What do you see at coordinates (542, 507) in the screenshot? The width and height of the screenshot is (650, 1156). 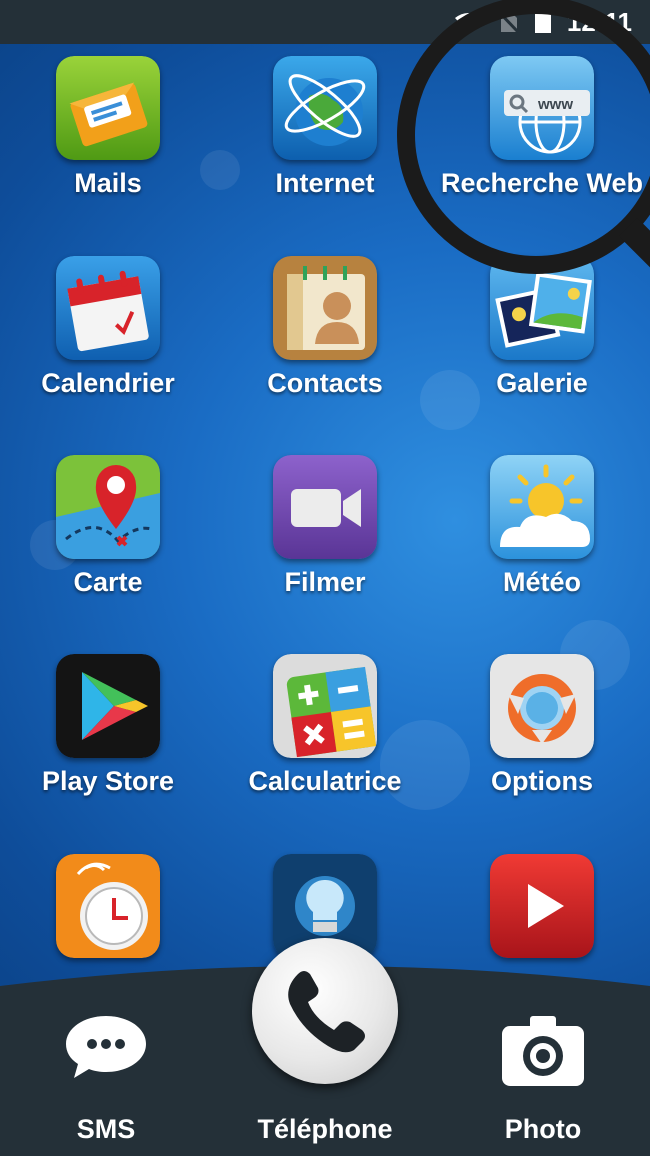 I see `weather-icon` at bounding box center [542, 507].